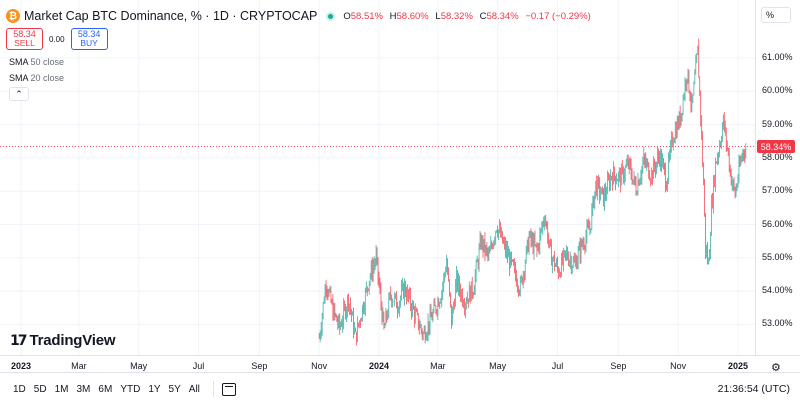 Image resolution: width=800 pixels, height=405 pixels. What do you see at coordinates (19, 389) in the screenshot?
I see `range-button-1d: 1D` at bounding box center [19, 389].